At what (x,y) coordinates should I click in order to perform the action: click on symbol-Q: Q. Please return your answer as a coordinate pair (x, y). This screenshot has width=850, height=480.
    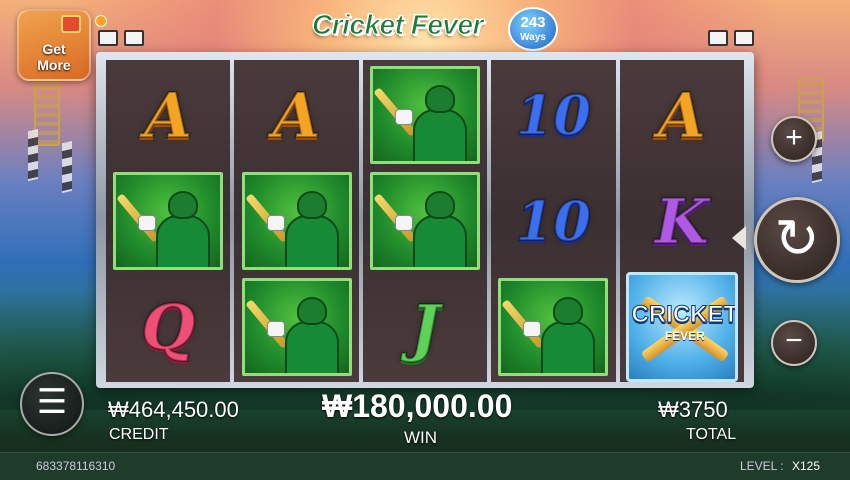
    Looking at the image, I should click on (168, 327).